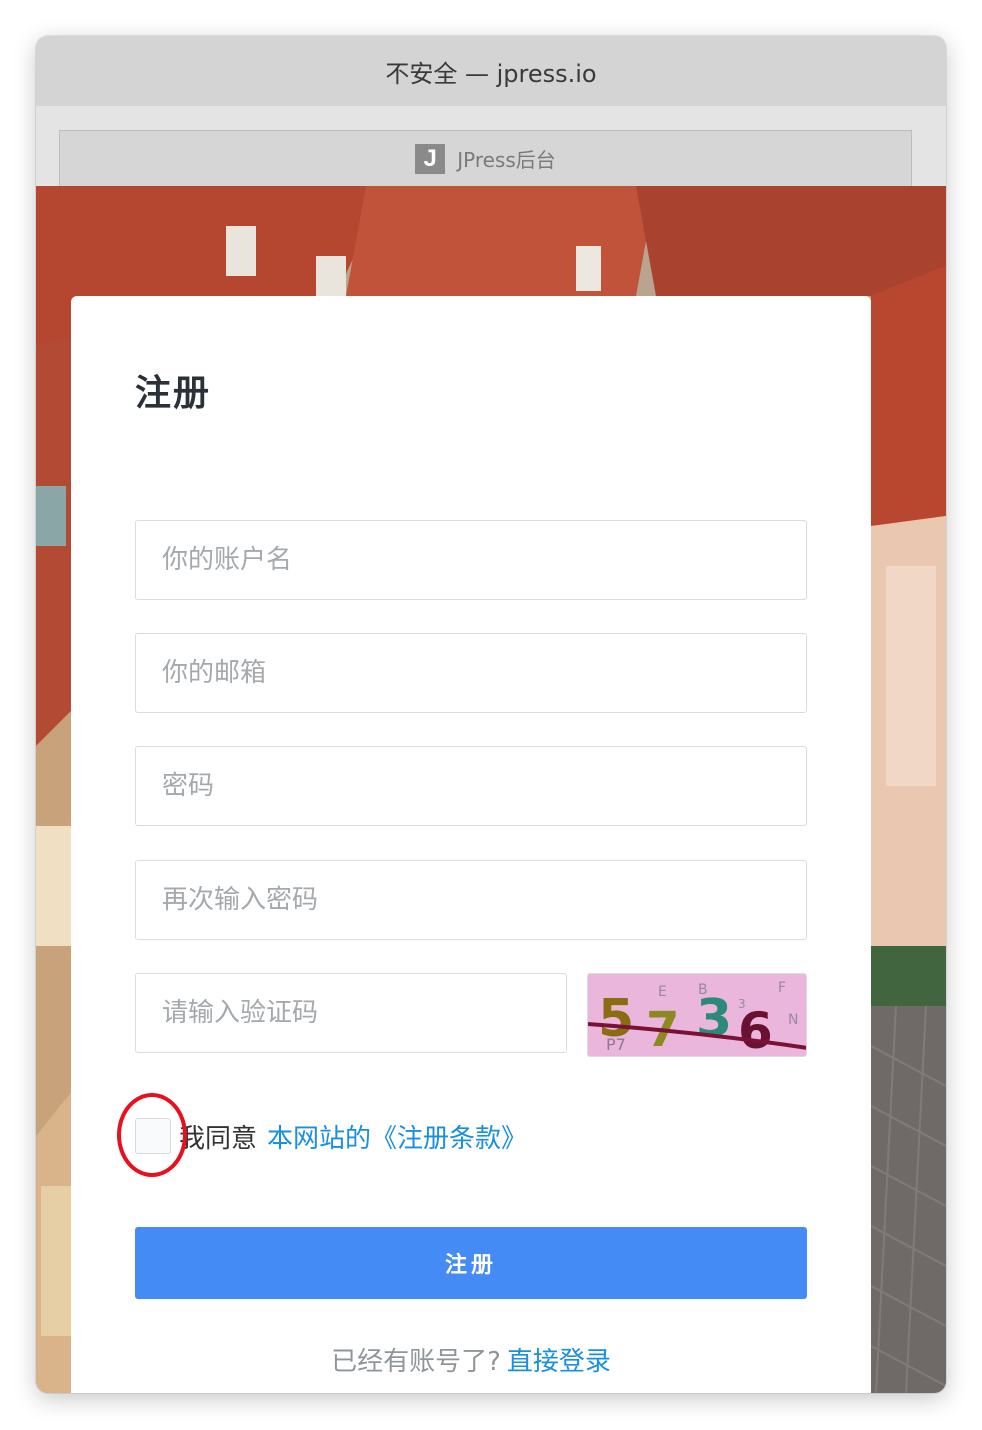 This screenshot has height=1430, width=982. Describe the element at coordinates (506, 160) in the screenshot. I see `tab-label: JPress后台` at that location.